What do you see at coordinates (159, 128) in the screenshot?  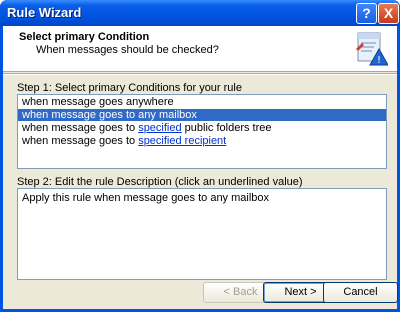 I see `specified-link: specified` at bounding box center [159, 128].